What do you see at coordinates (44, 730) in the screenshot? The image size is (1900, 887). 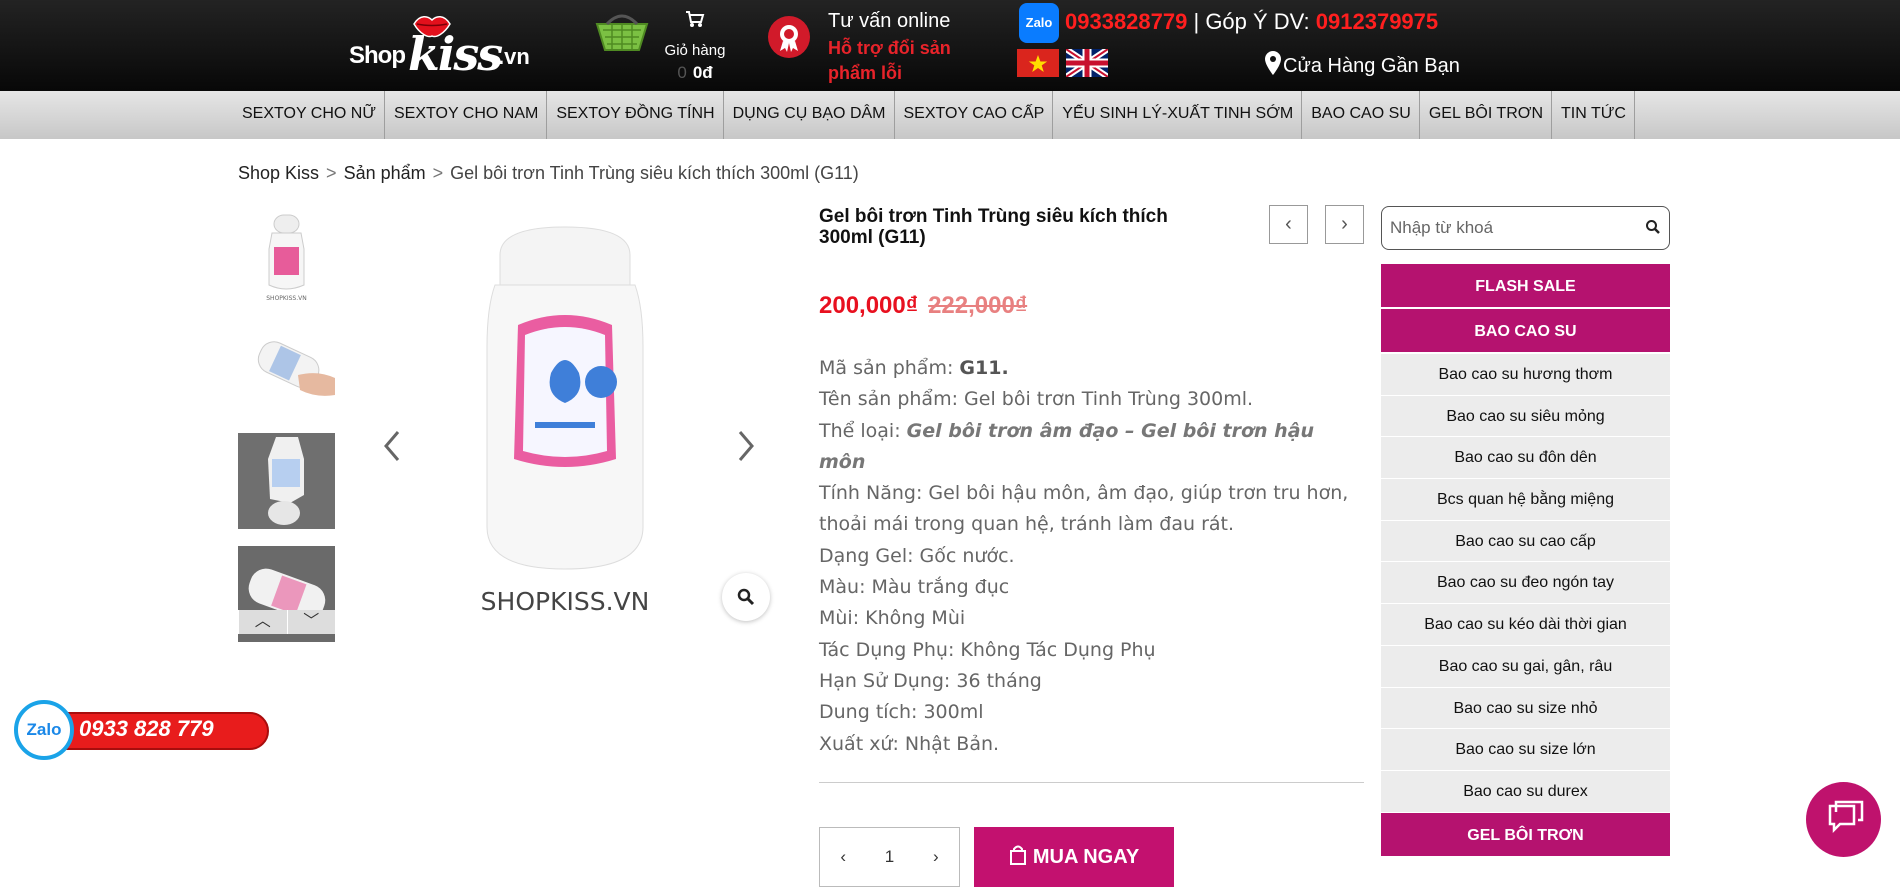 I see `zalo-circle-icon: Zalo` at bounding box center [44, 730].